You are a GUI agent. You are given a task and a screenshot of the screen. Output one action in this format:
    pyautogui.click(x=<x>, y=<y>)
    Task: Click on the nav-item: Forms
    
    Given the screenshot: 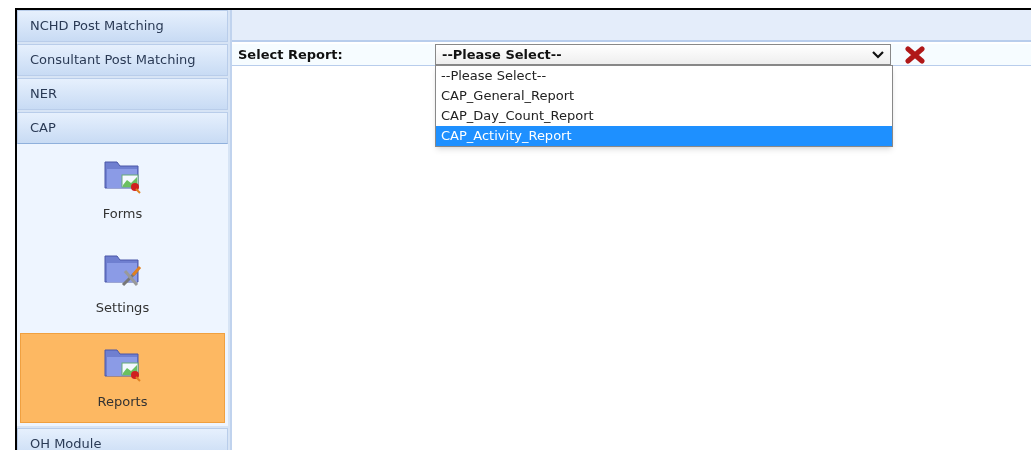 What is the action you would take?
    pyautogui.click(x=122, y=190)
    